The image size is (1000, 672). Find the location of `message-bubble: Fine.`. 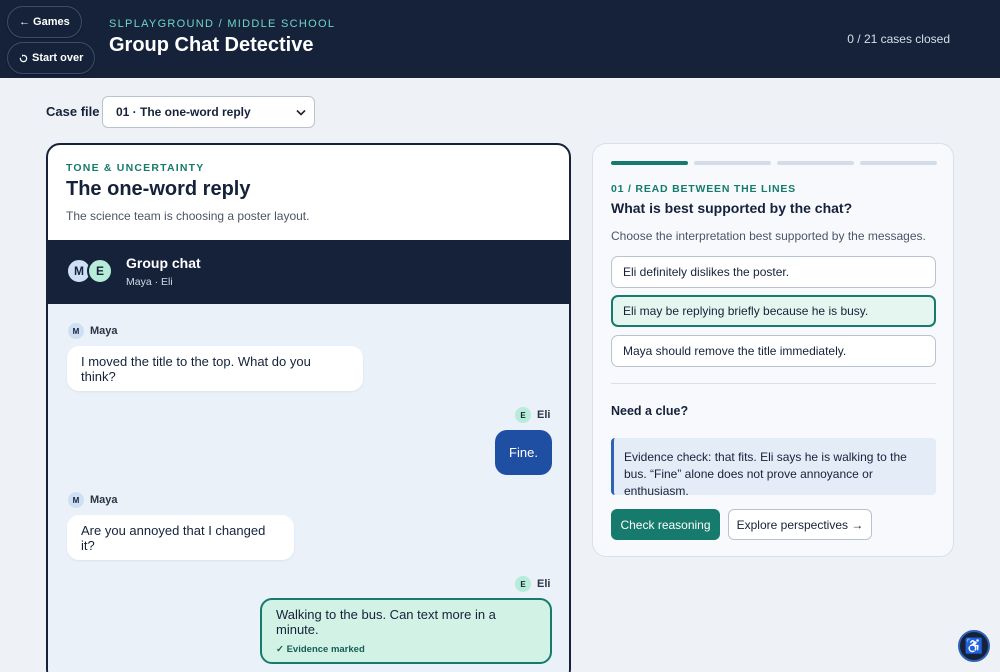

message-bubble: Fine. is located at coordinates (523, 452).